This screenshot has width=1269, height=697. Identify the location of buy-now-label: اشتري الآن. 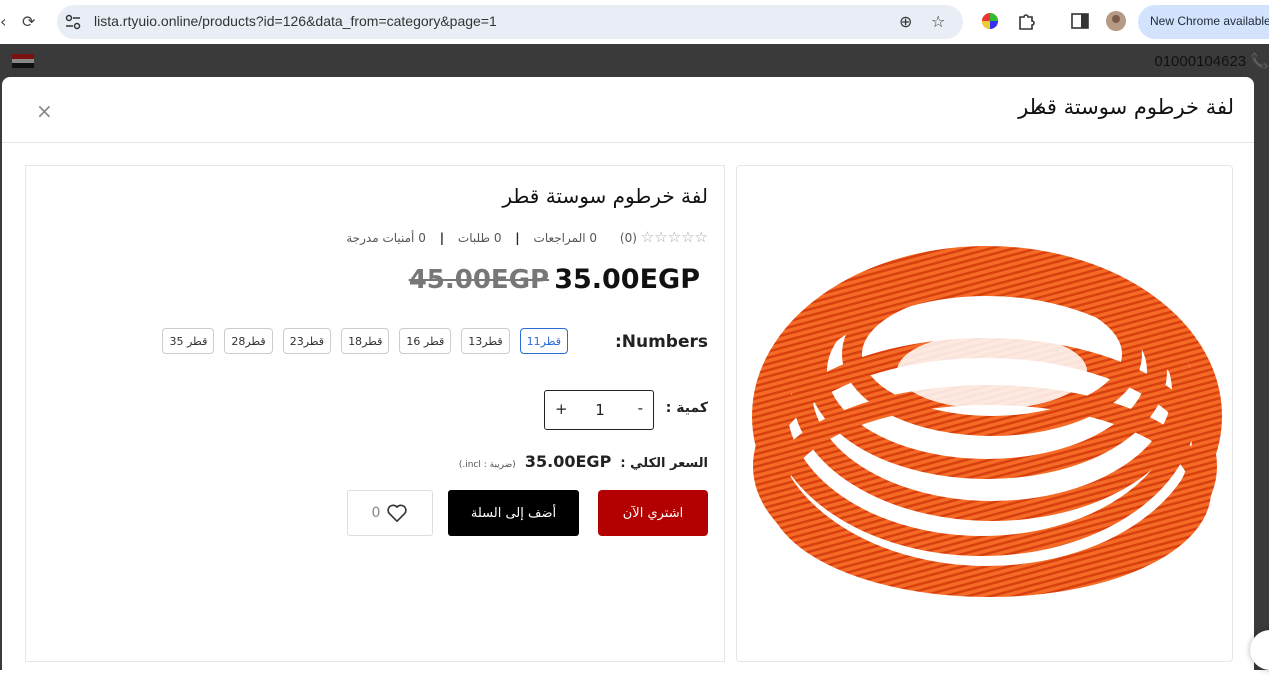
(653, 513).